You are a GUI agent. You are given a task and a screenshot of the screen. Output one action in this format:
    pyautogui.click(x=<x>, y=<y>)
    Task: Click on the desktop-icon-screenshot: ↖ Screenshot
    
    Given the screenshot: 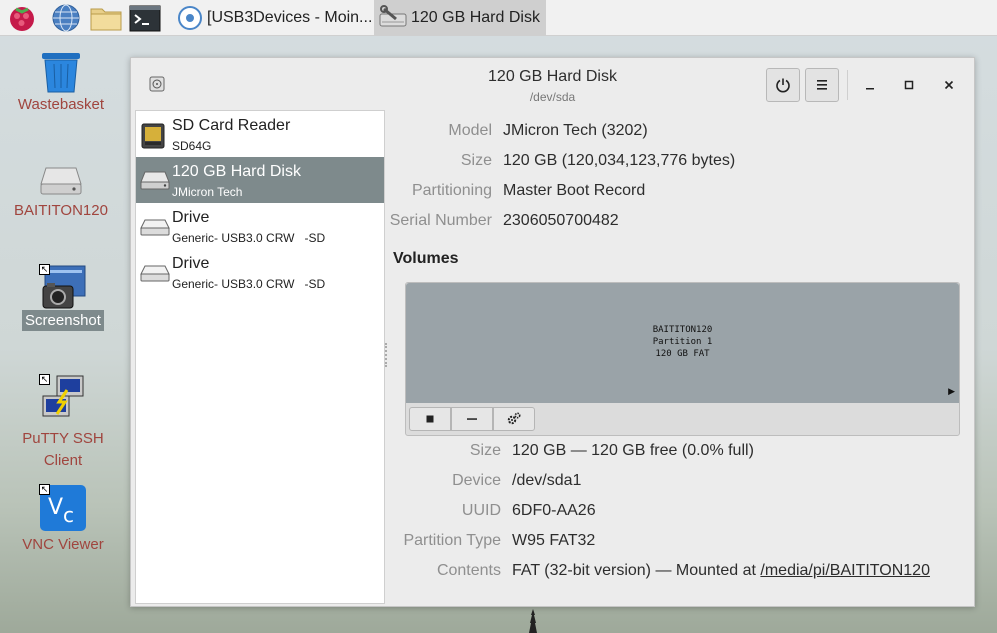 What is the action you would take?
    pyautogui.click(x=63, y=298)
    